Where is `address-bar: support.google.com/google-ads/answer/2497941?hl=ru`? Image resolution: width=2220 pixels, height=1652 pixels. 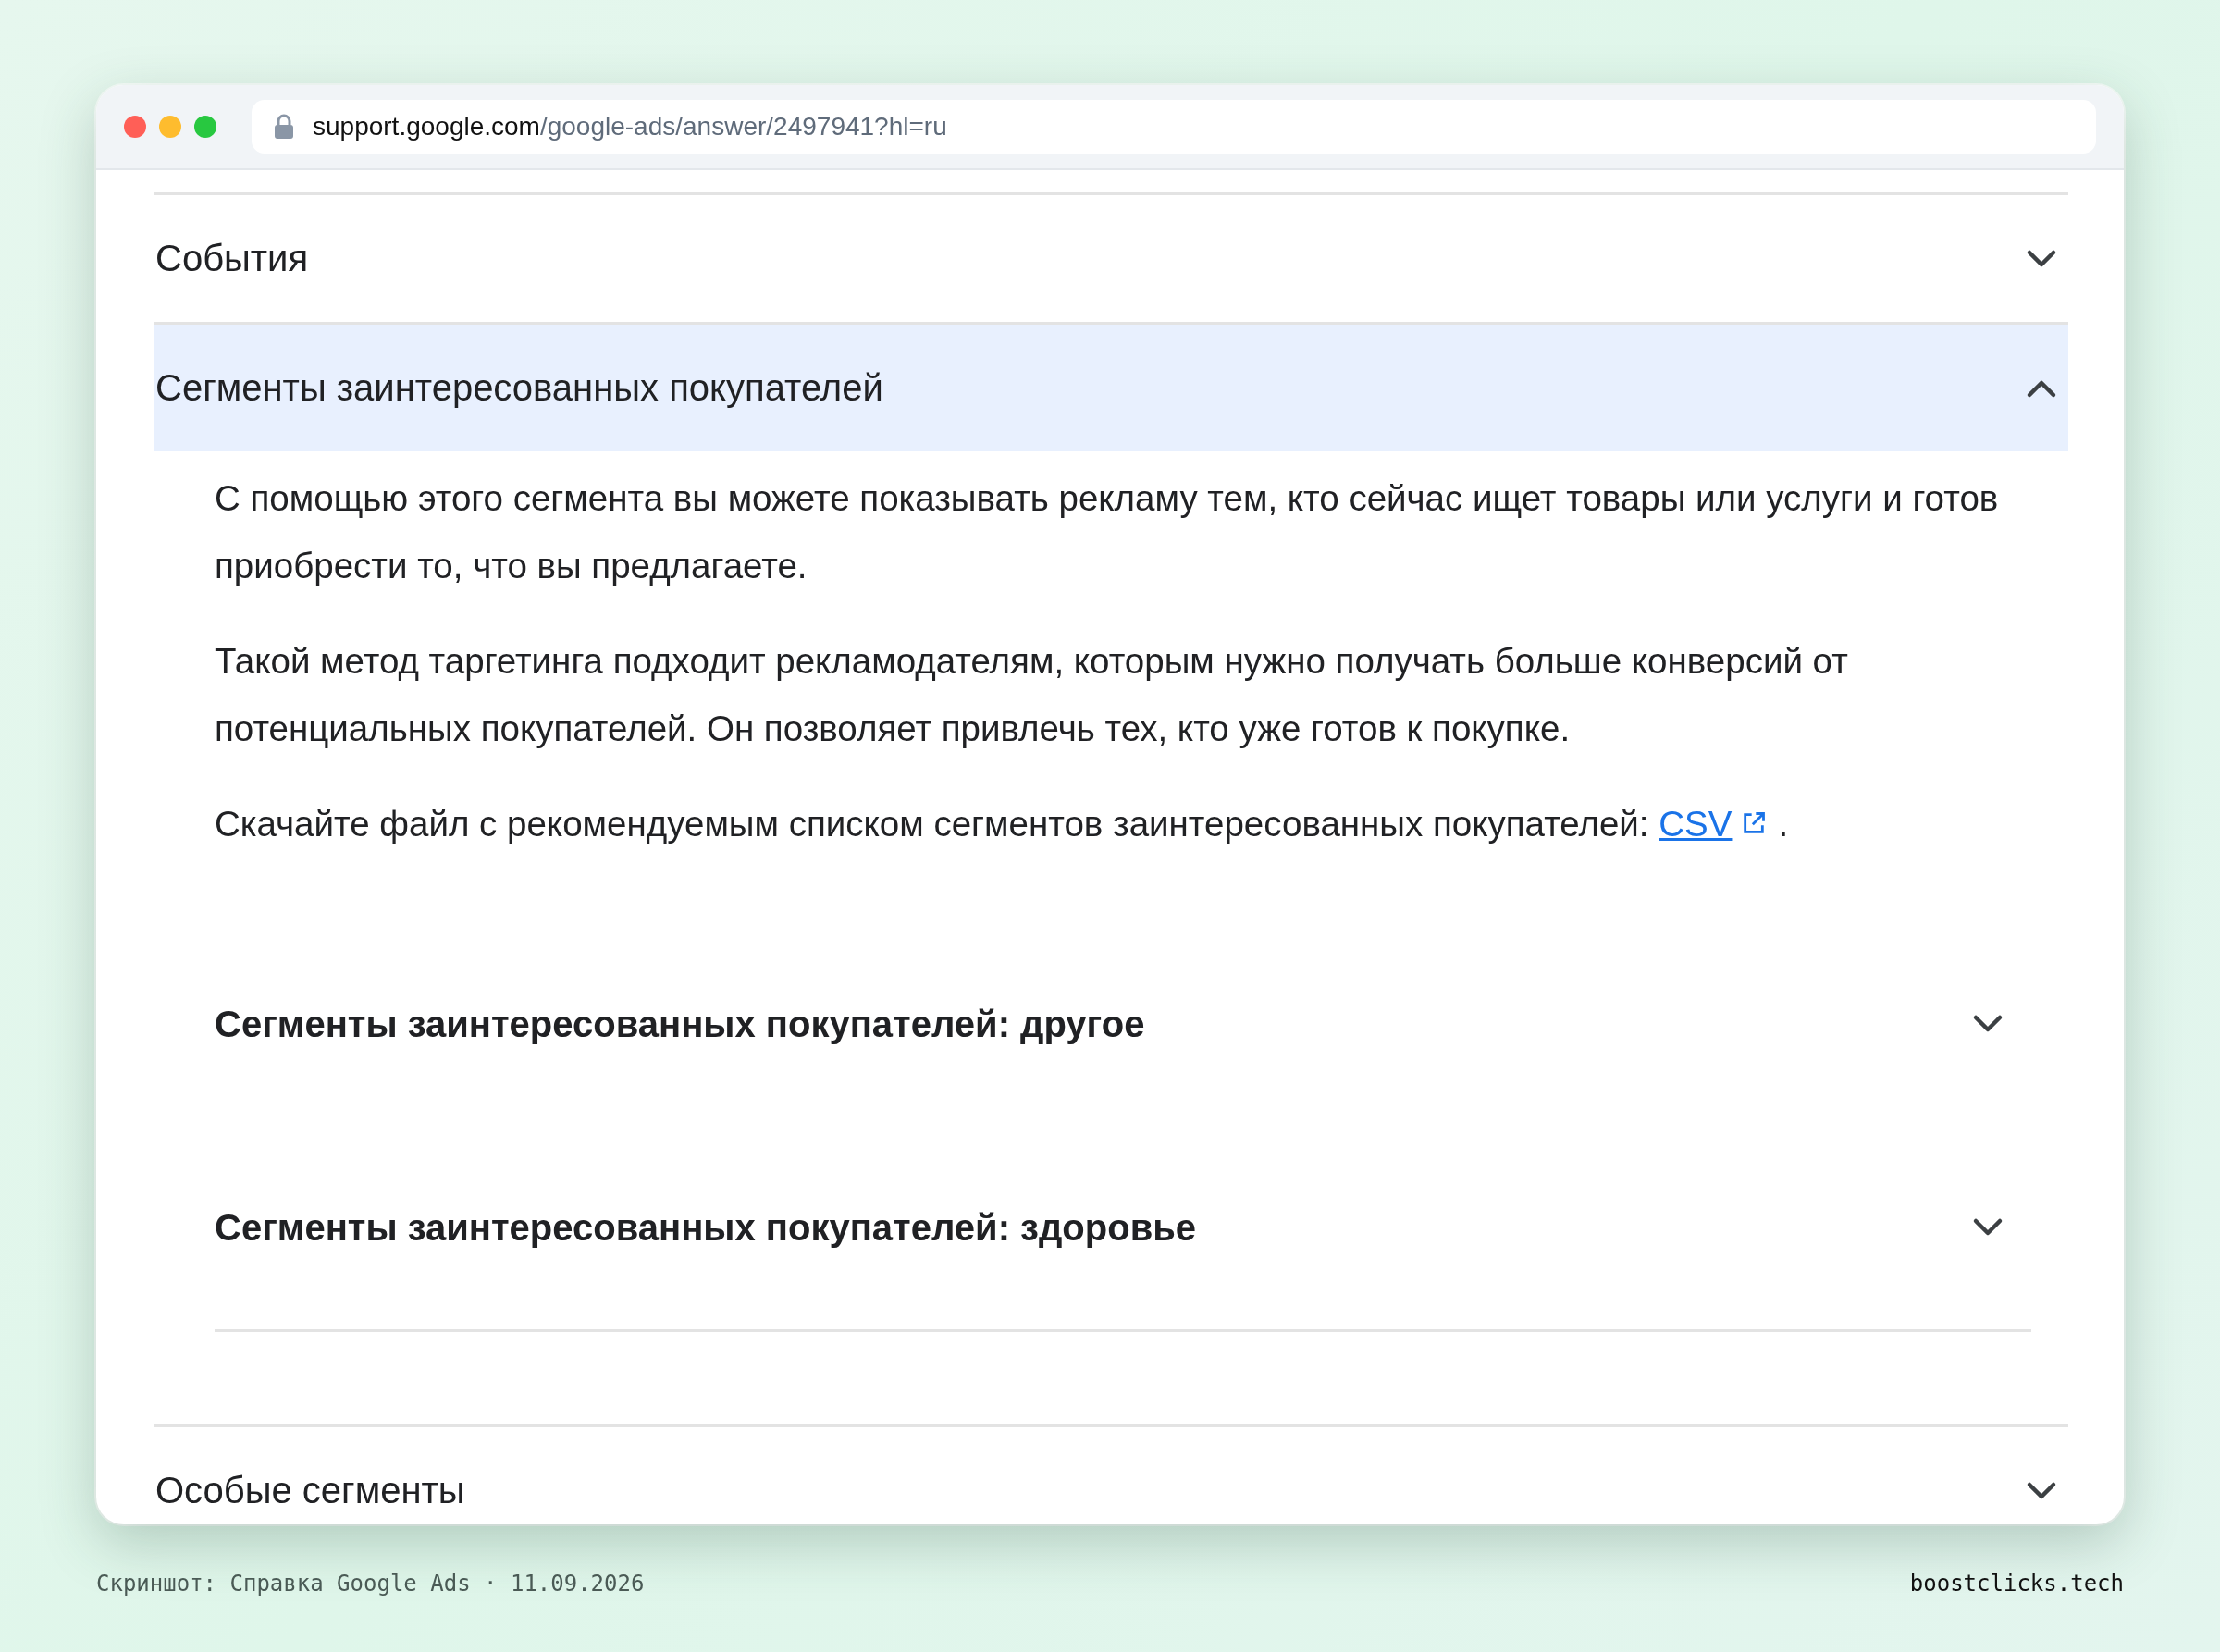
address-bar: support.google.com/google-ads/answer/2497941?hl=ru is located at coordinates (1174, 127).